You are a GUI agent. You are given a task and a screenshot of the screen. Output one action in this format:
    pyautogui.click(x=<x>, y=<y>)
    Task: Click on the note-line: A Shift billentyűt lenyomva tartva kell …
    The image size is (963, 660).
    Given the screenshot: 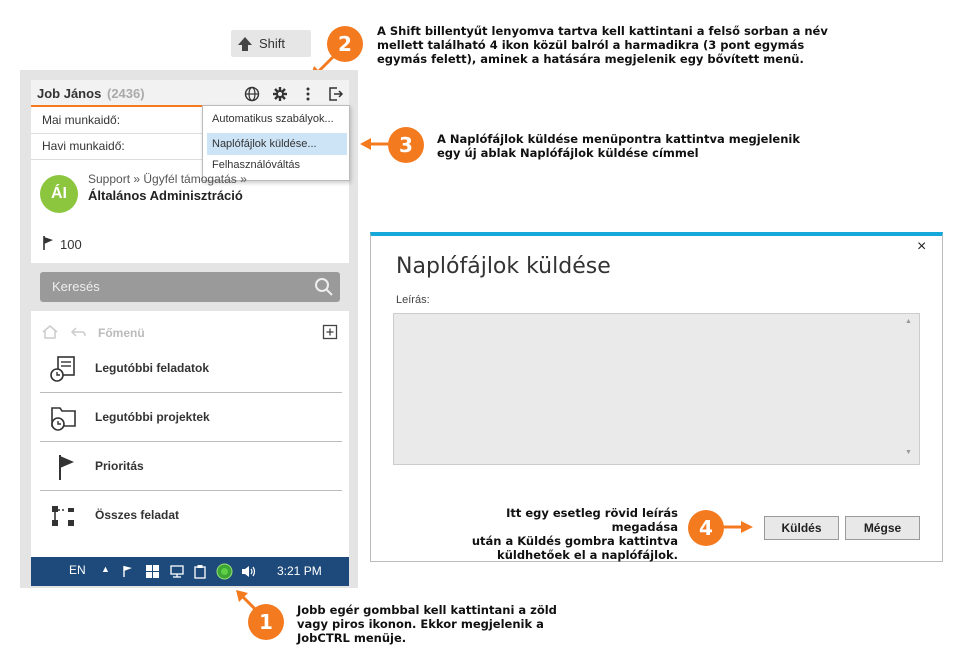 What is the action you would take?
    pyautogui.click(x=602, y=31)
    